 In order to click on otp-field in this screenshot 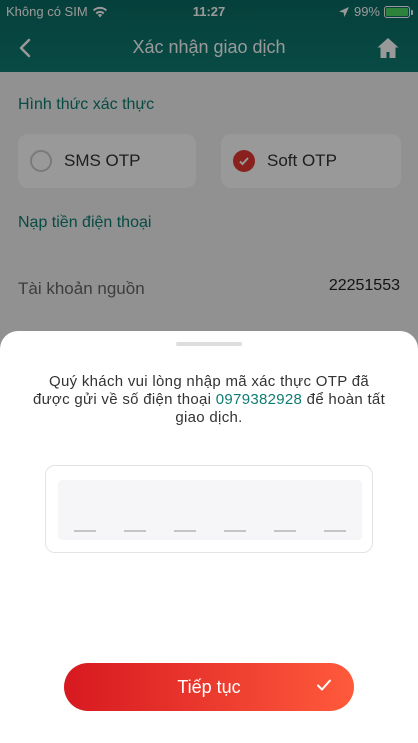, I will do `click(210, 510)`.